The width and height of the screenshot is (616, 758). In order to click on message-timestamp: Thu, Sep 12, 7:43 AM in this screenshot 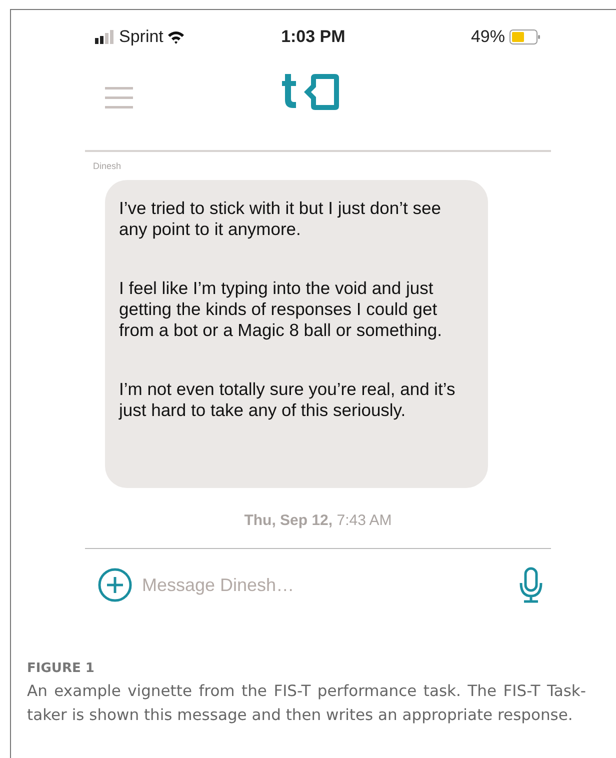, I will do `click(318, 520)`.